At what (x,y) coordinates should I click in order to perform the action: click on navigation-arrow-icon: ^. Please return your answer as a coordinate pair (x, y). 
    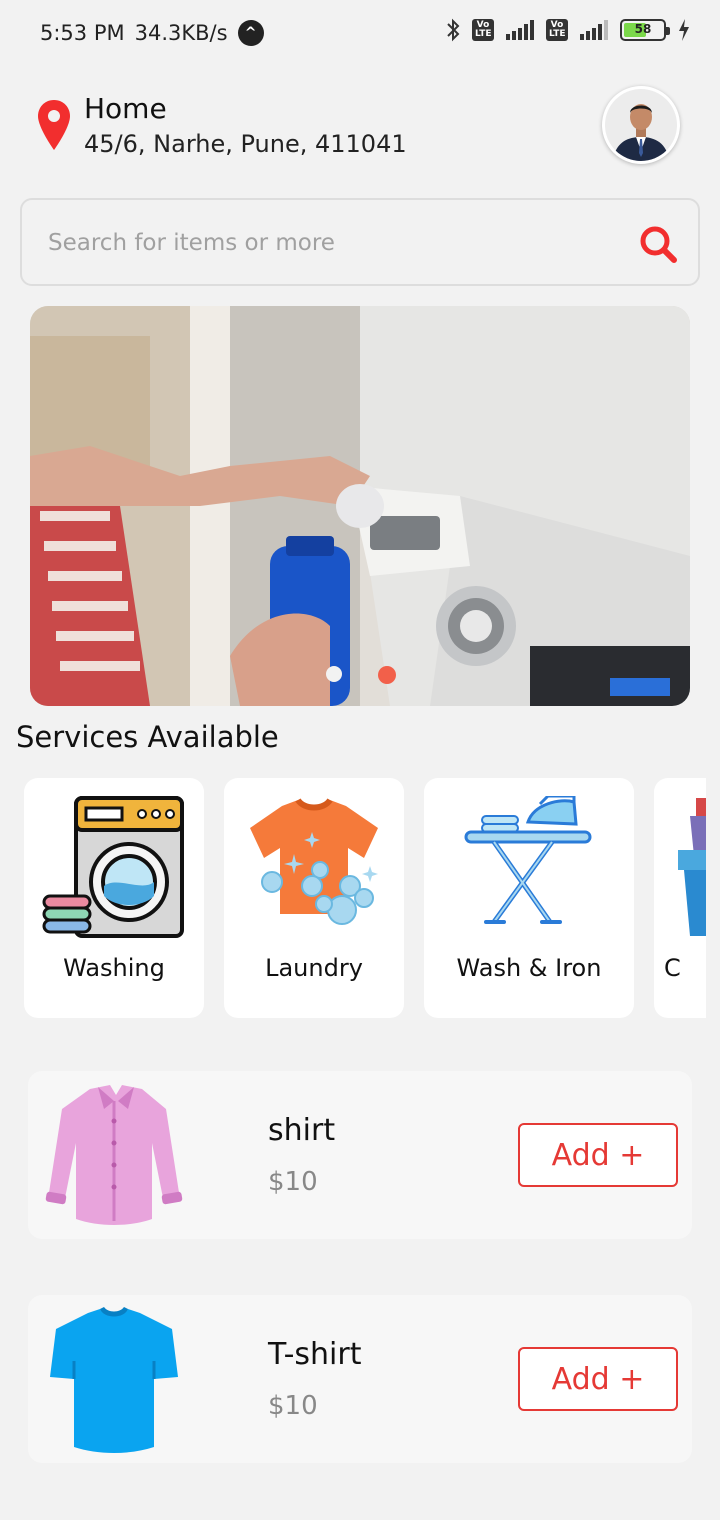
    Looking at the image, I should click on (250, 33).